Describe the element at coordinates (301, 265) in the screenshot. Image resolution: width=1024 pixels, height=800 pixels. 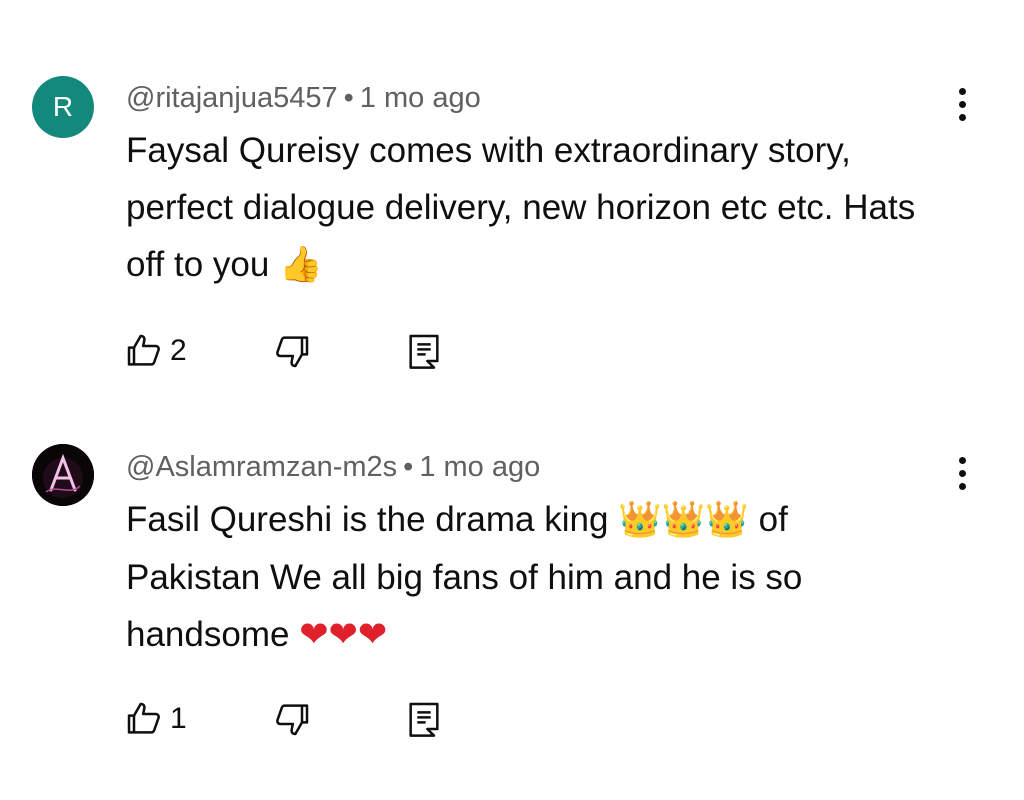
I see `thumbs-up-emoji: 👍` at that location.